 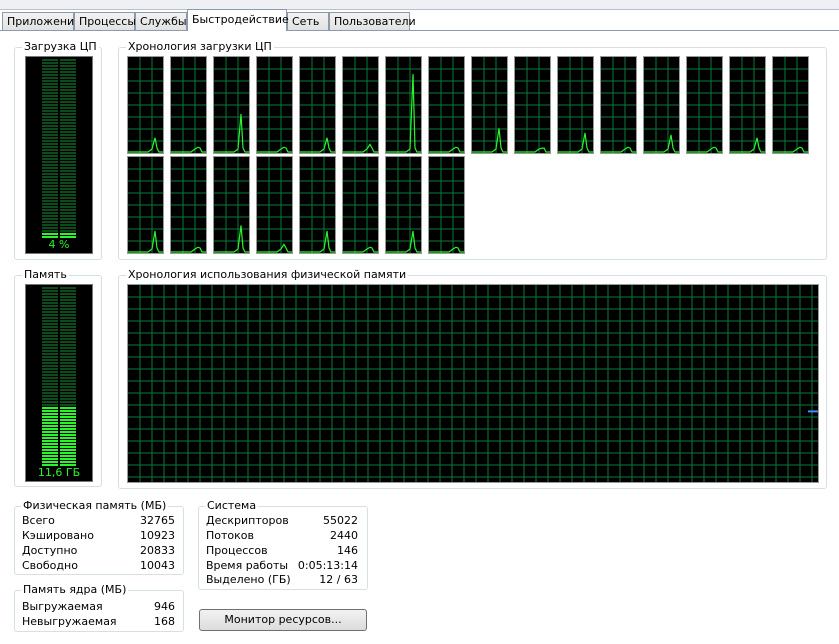 I want to click on stat-label: Свободно, so click(x=50, y=565).